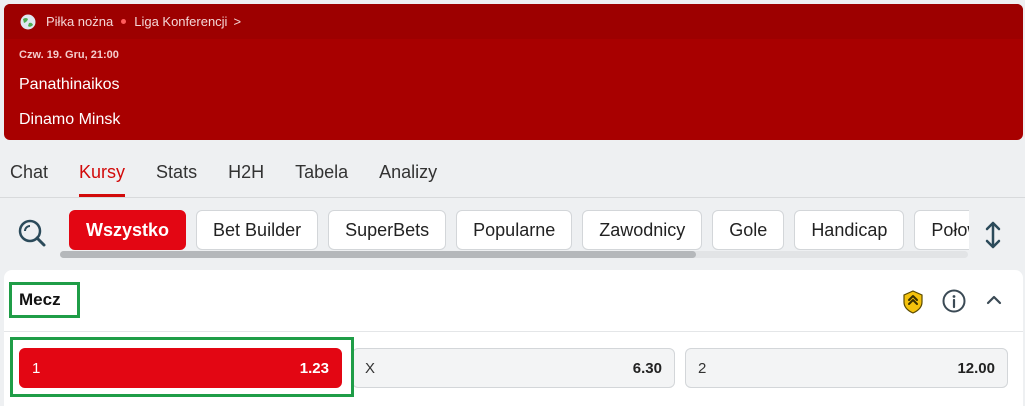  What do you see at coordinates (954, 301) in the screenshot?
I see `info-icon` at bounding box center [954, 301].